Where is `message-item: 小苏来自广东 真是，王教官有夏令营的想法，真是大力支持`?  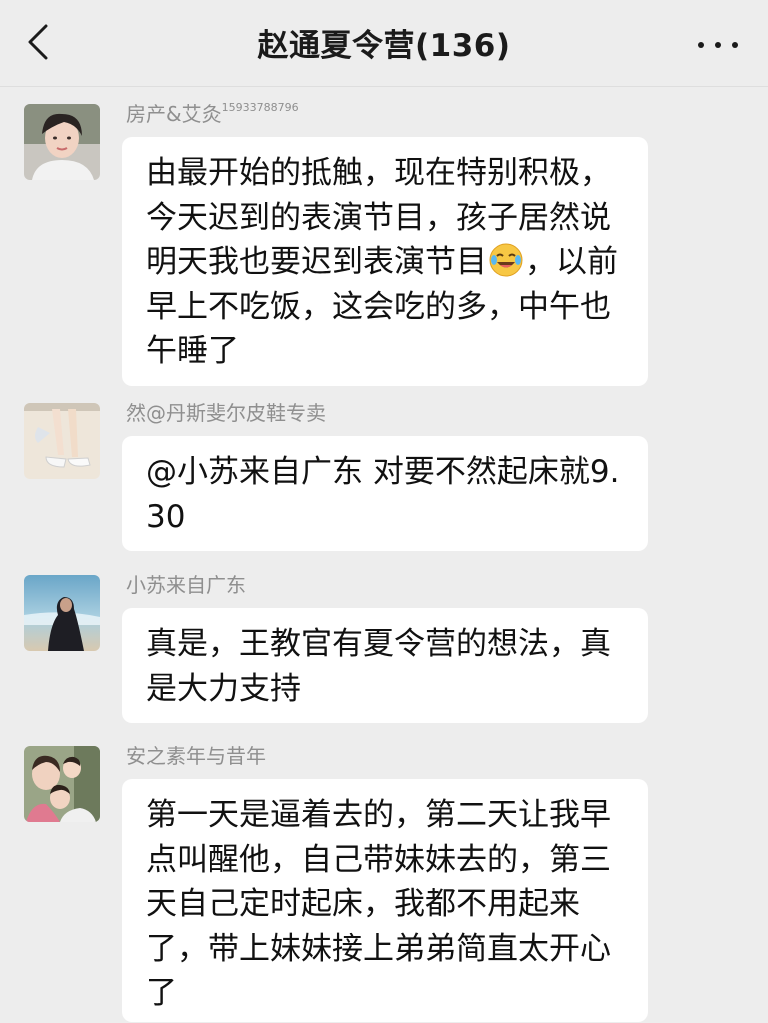
message-item: 小苏来自广东 真是，王教官有夏令营的想法，真是大力支持 is located at coordinates (384, 649).